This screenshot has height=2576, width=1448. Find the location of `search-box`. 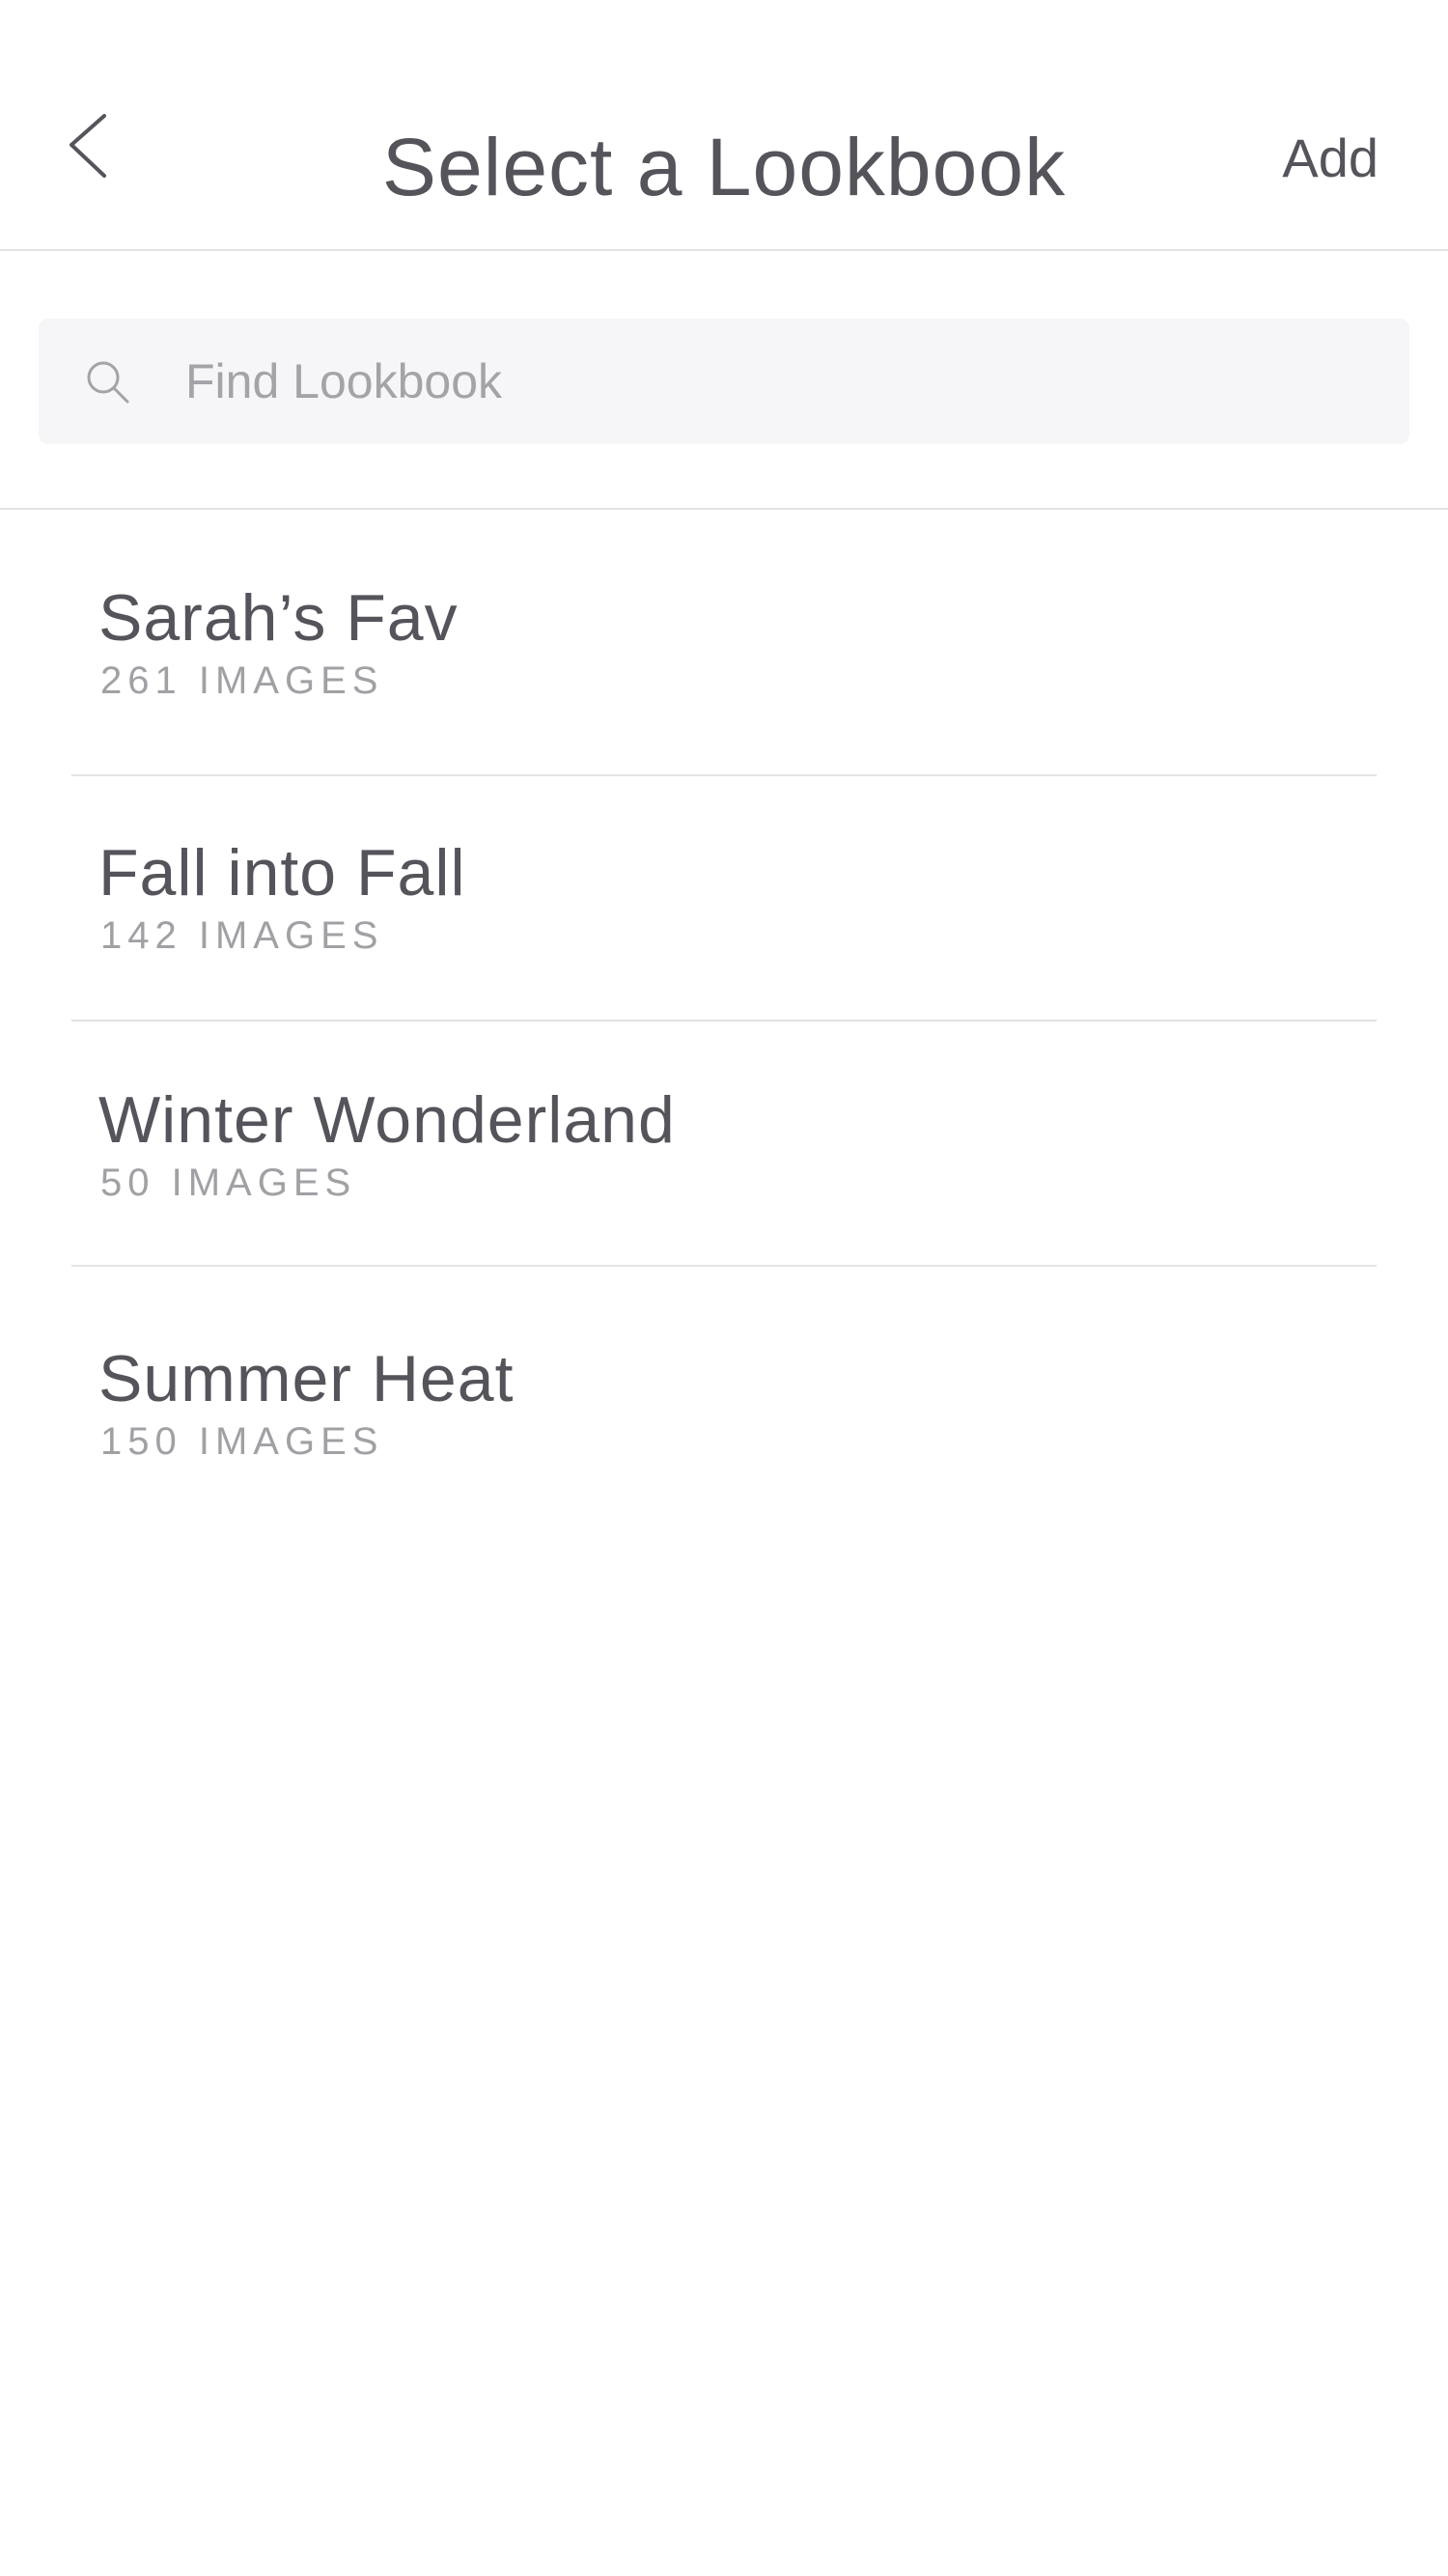

search-box is located at coordinates (724, 382).